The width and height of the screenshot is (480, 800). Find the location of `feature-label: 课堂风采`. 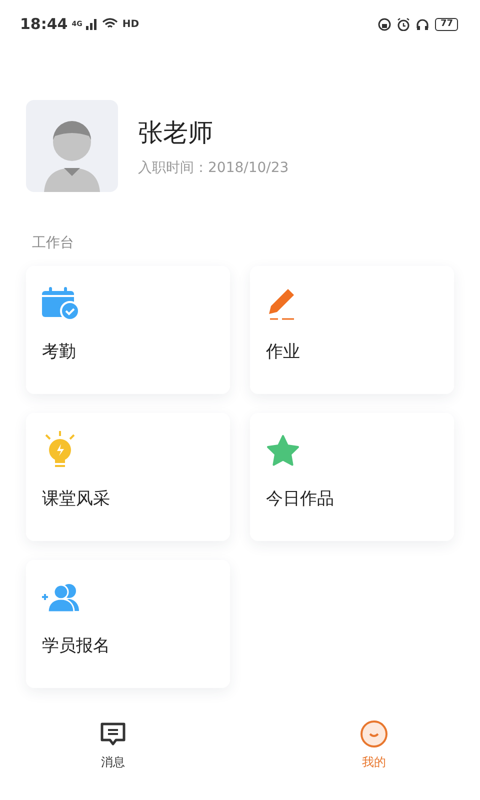

feature-label: 课堂风采 is located at coordinates (76, 499).